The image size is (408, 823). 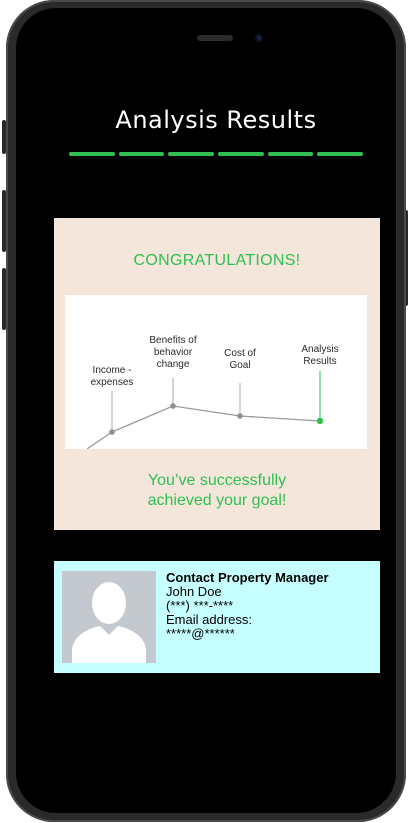 I want to click on step-label-benefits-line2: behavior, so click(x=173, y=352).